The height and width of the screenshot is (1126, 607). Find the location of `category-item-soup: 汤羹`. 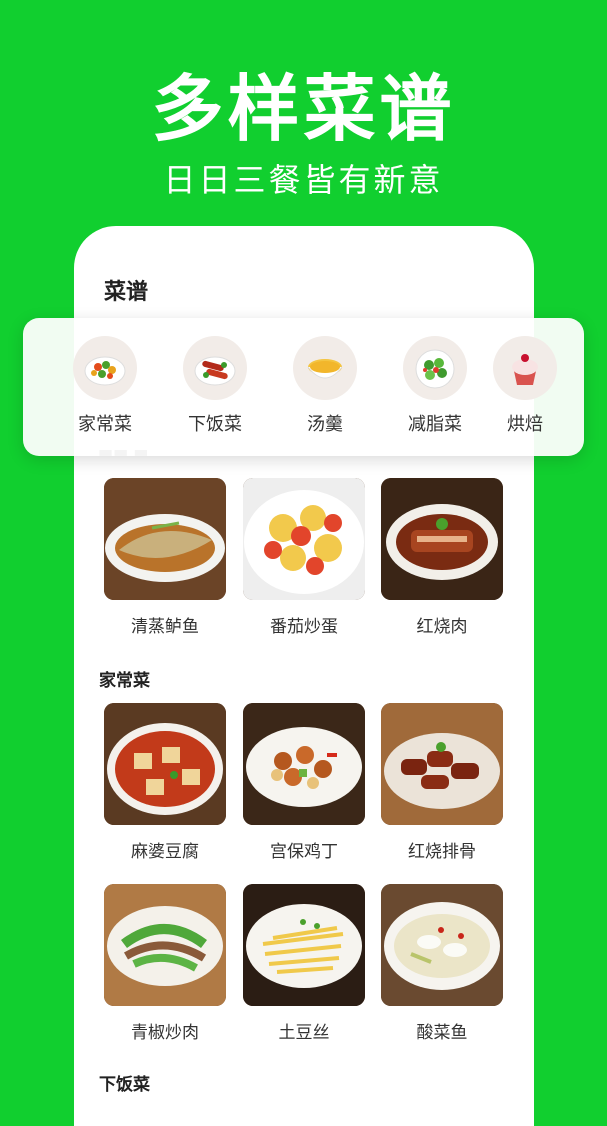

category-item-soup: 汤羹 is located at coordinates (325, 386).